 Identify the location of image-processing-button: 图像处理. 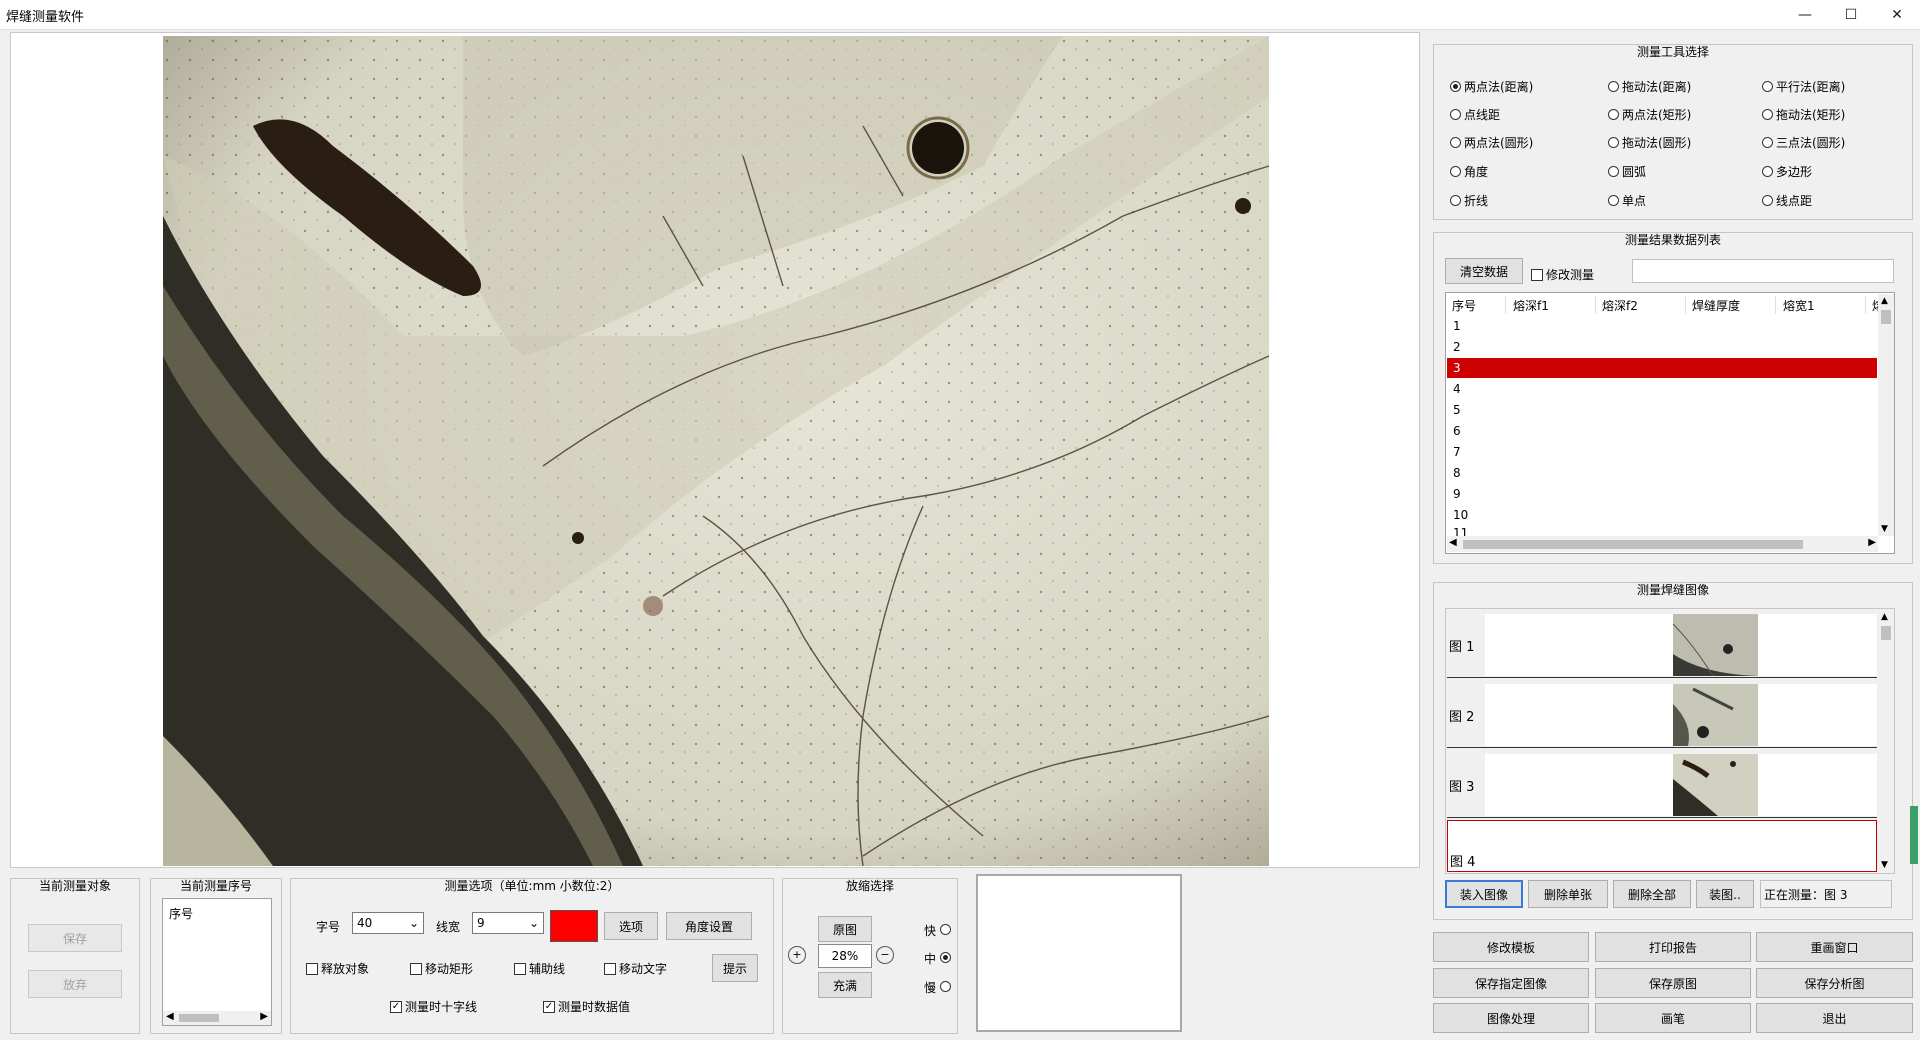
(1511, 1018).